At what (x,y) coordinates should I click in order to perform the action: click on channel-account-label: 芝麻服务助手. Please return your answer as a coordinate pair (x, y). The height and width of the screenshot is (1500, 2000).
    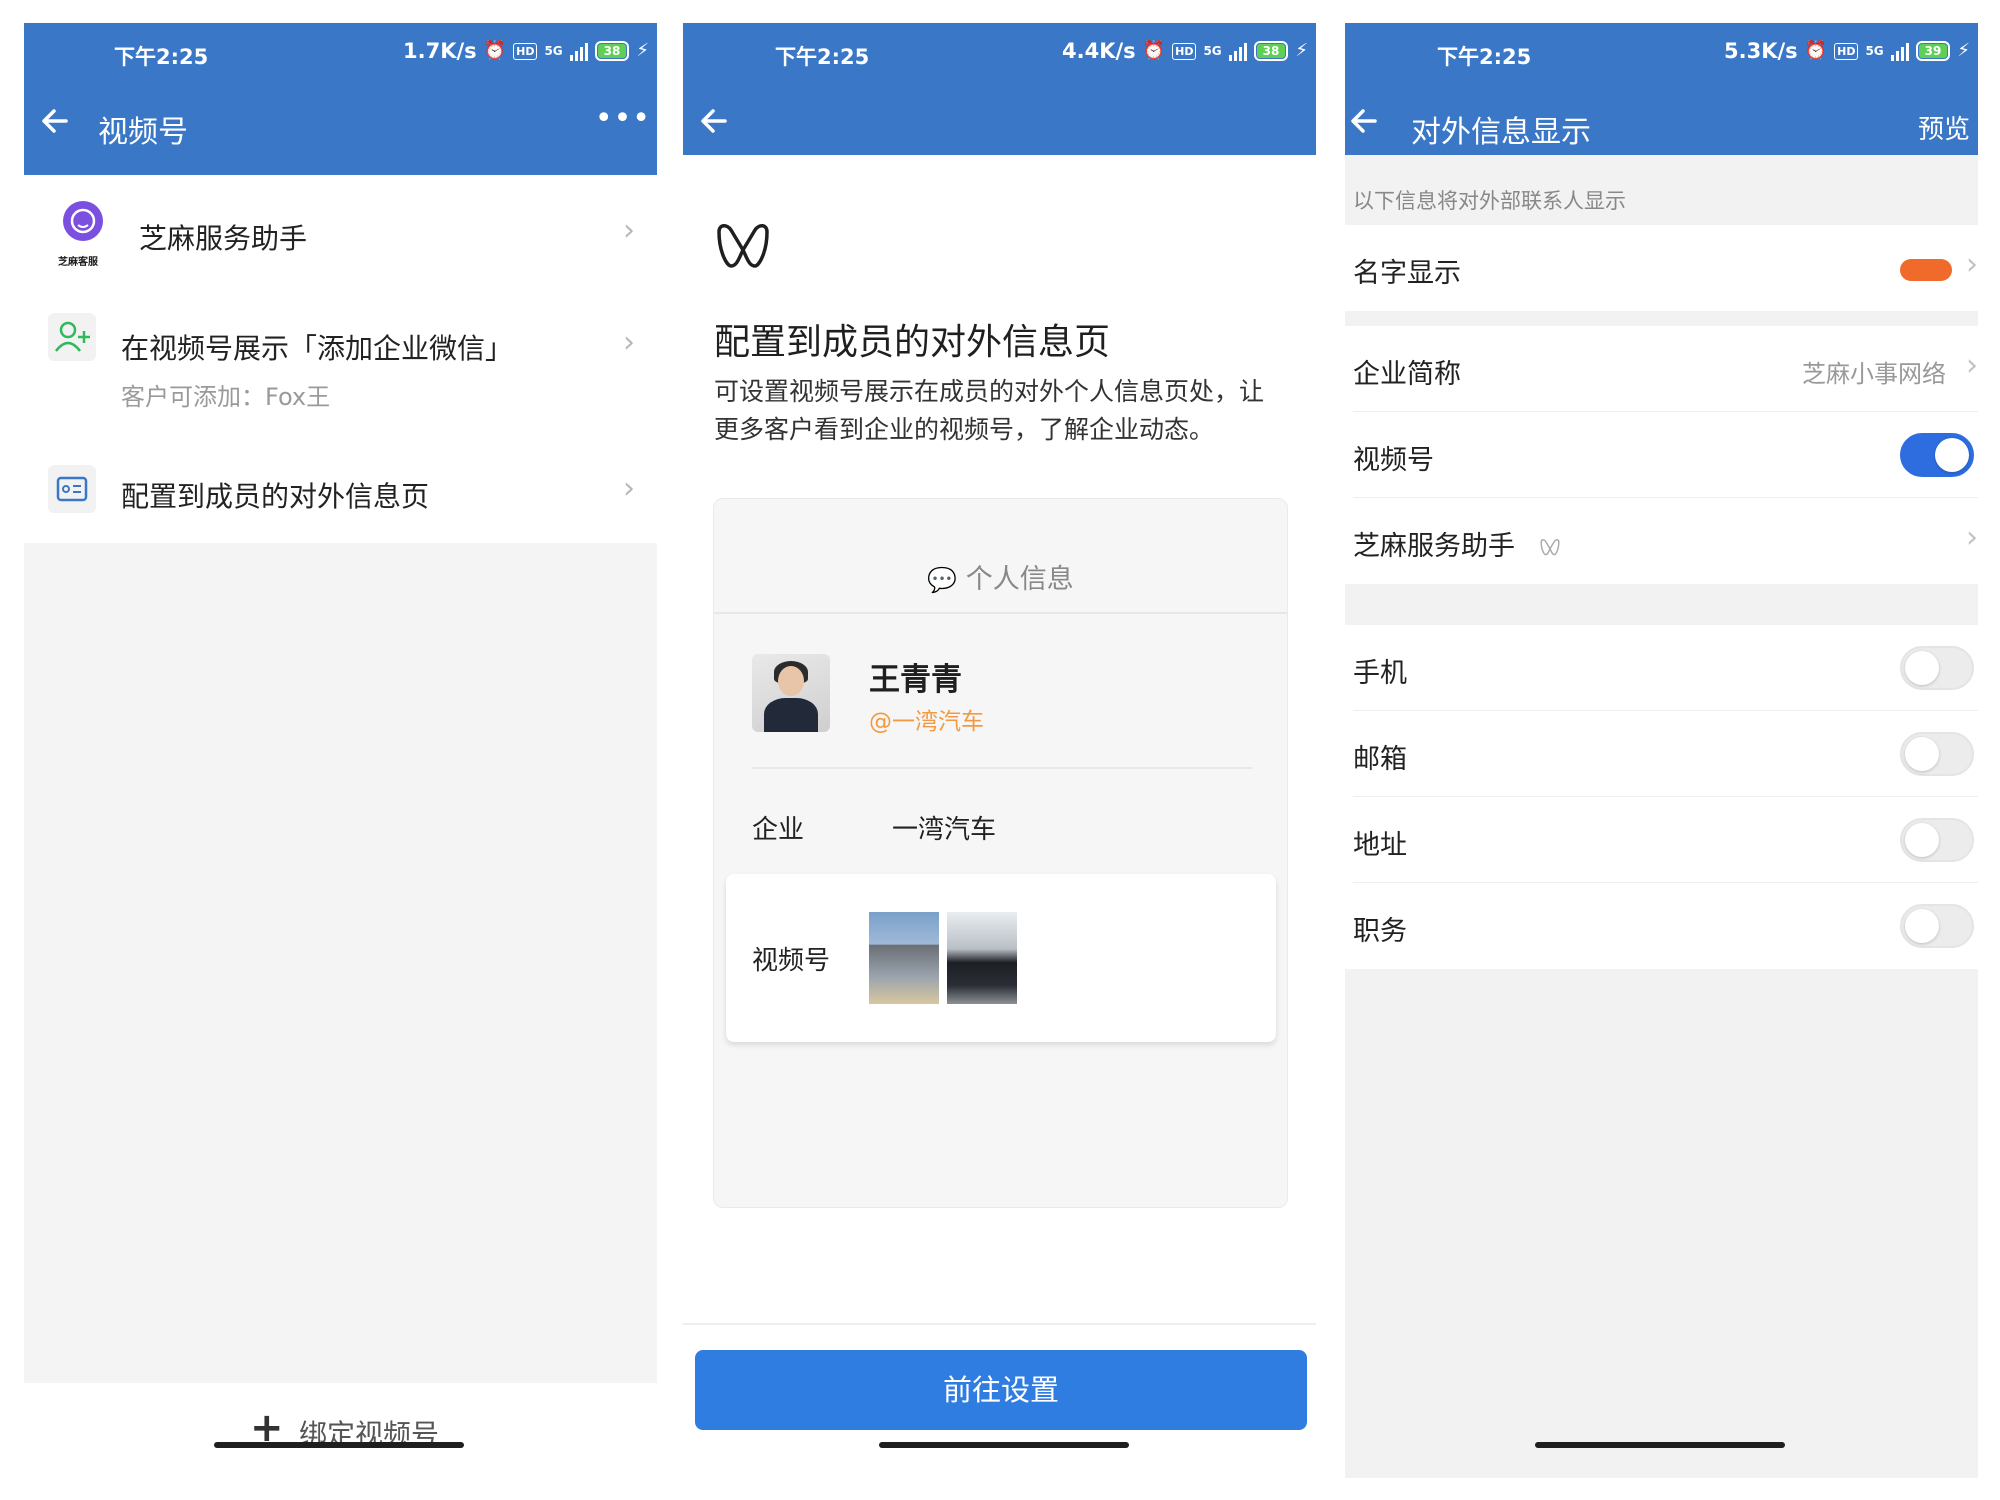
    Looking at the image, I should click on (1457, 543).